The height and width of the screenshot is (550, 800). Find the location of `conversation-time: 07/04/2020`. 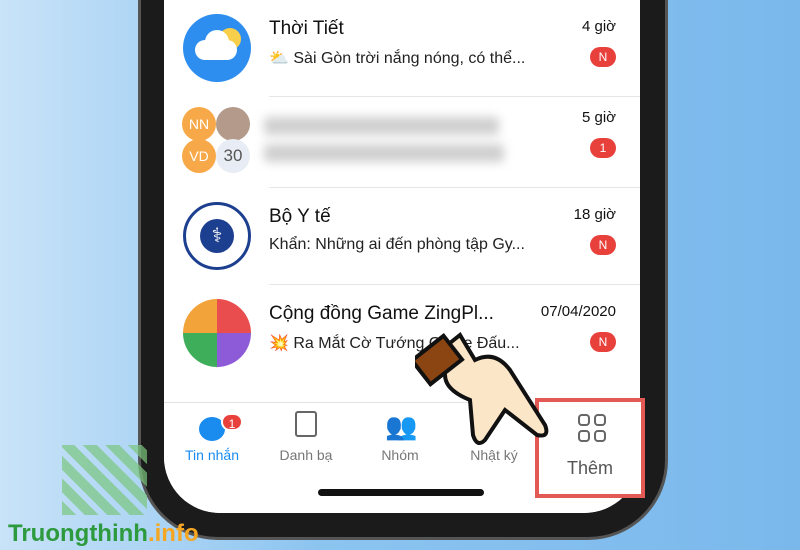

conversation-time: 07/04/2020 is located at coordinates (578, 311).